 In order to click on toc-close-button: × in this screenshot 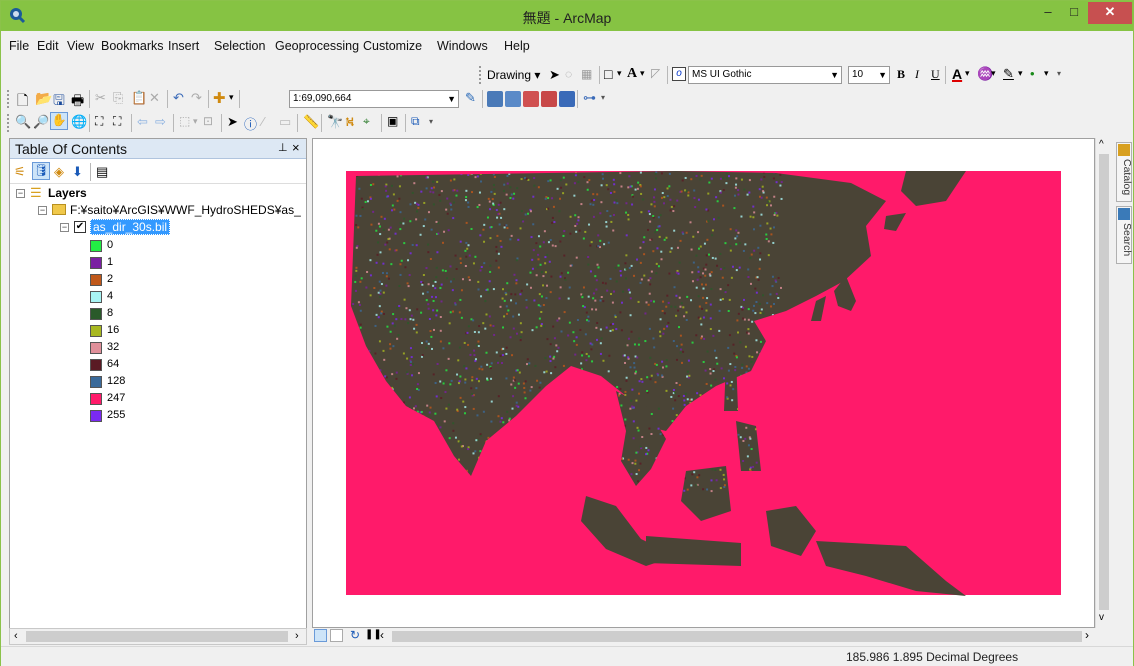, I will do `click(296, 147)`.